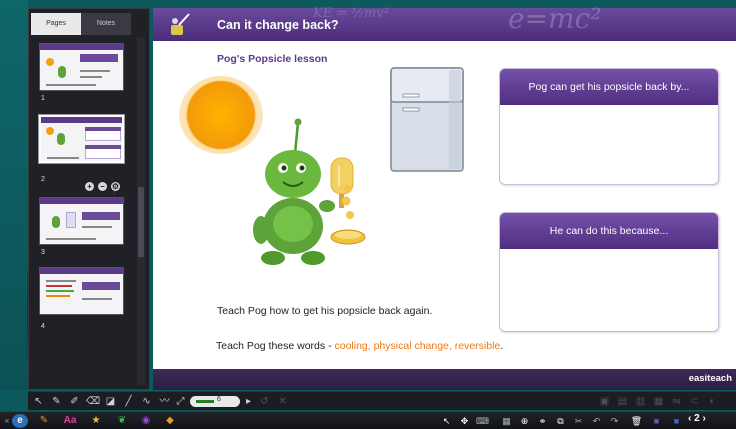 This screenshot has height=429, width=736. Describe the element at coordinates (382, 400) in the screenshot. I see `pen-toolbar: ↖ ✎ ✐ ⌫ ◪ ╱ ∿ 〰 ⤢ 6 ▸ ↺ ✕ ▣ ▤ ▥ ▦ ⇋ ⊂ ◐` at that location.